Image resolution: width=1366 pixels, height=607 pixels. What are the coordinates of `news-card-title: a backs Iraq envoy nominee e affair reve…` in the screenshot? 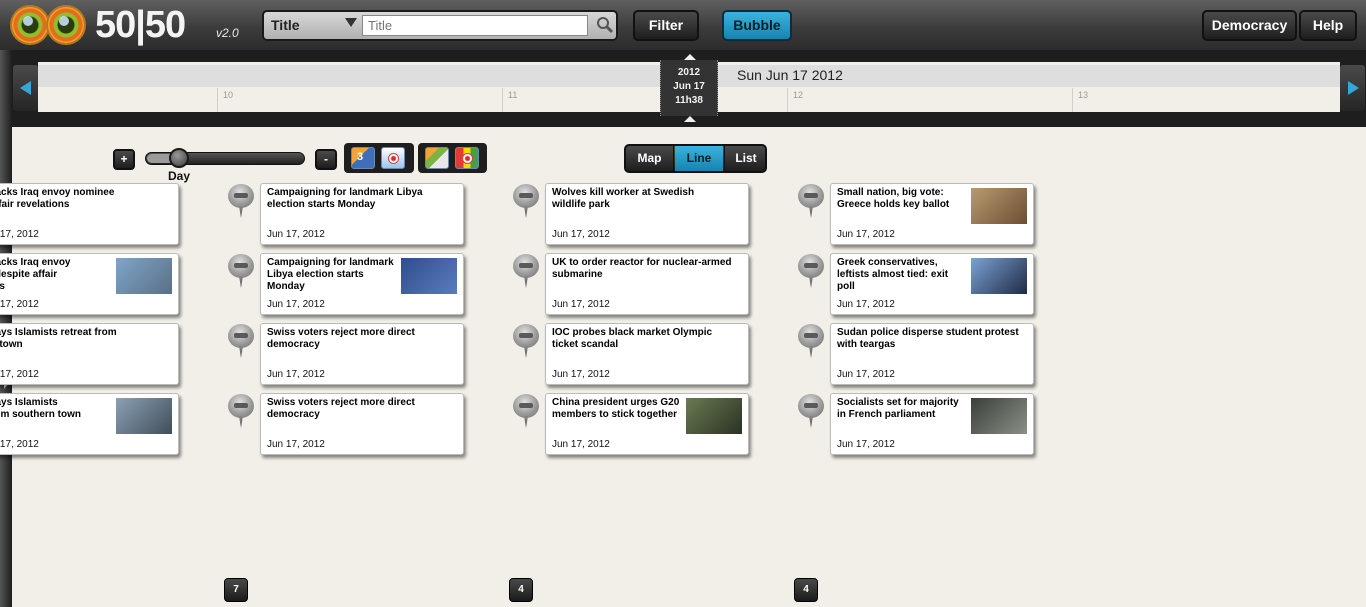 It's located at (57, 198).